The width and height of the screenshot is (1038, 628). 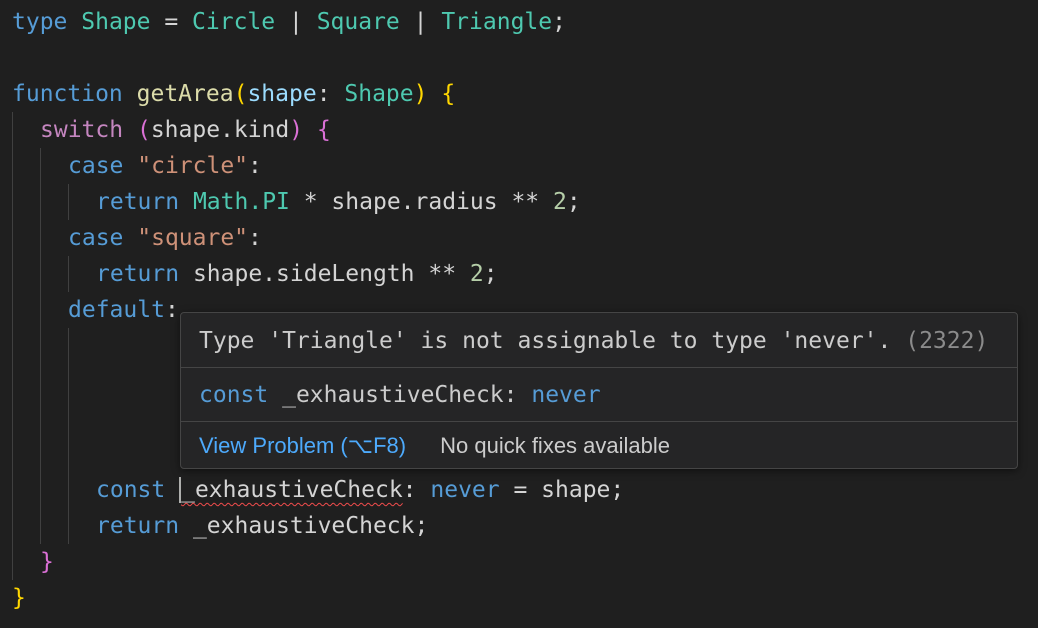 I want to click on view-problem-link: View Problem (⌥F8), so click(x=302, y=445).